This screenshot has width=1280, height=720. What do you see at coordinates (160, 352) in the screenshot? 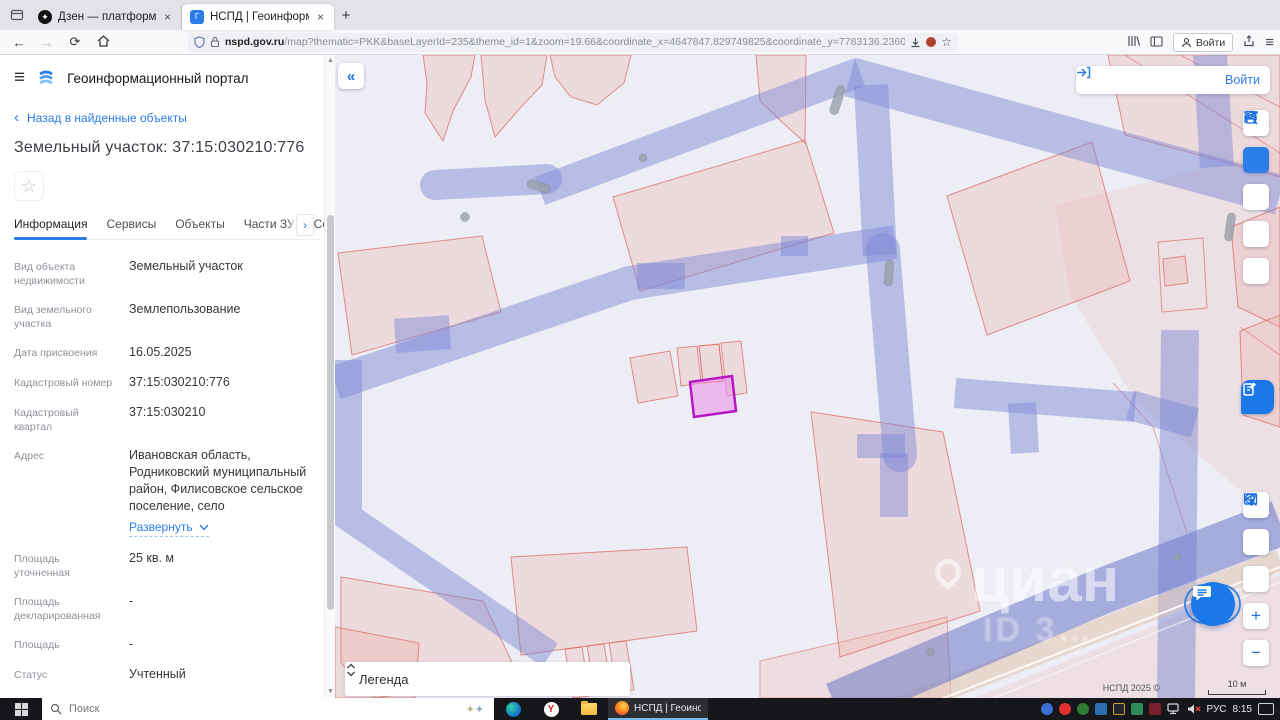
I see `field-value: 16.05.2025` at bounding box center [160, 352].